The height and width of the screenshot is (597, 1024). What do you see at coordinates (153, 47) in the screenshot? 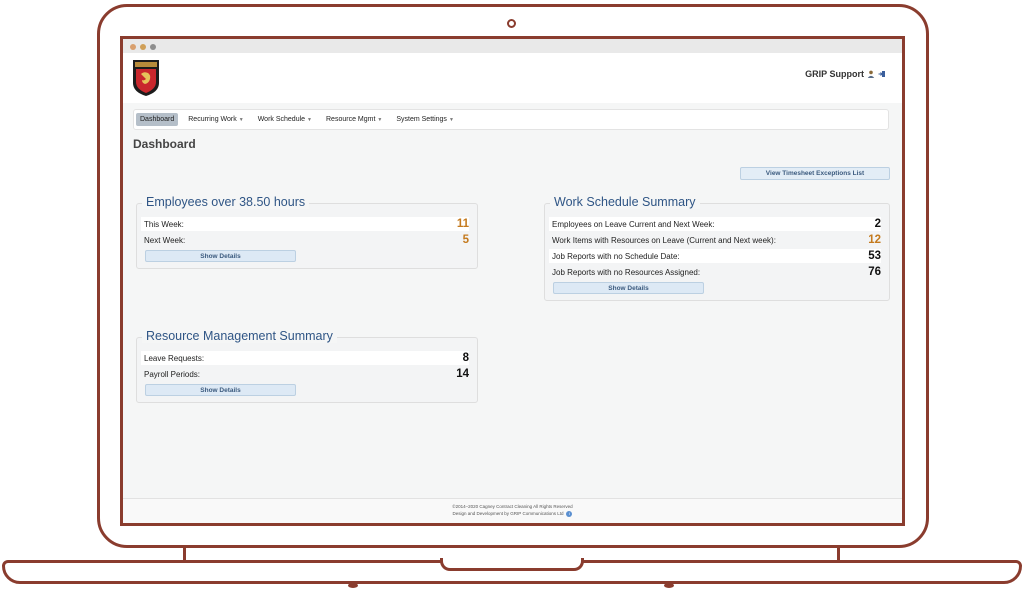
I see `maximize-window-icon` at bounding box center [153, 47].